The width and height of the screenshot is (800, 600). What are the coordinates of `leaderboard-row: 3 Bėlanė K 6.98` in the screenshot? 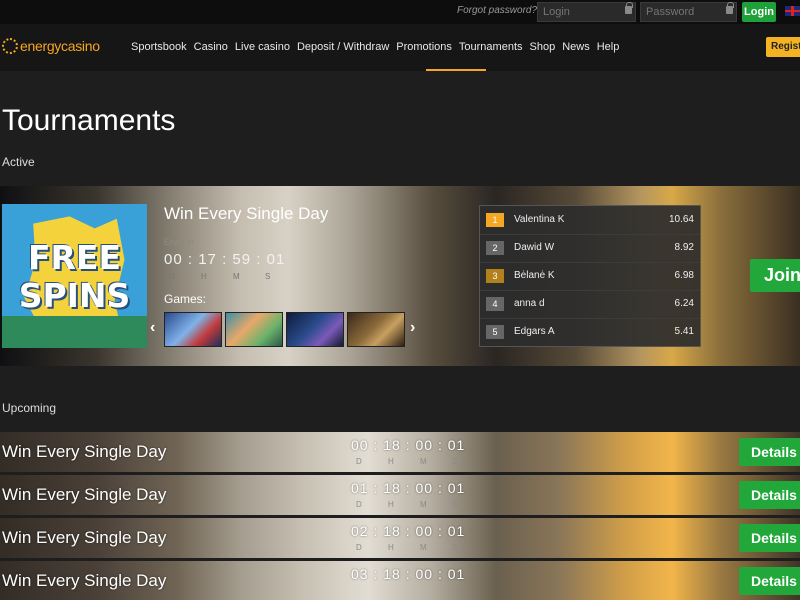 It's located at (590, 276).